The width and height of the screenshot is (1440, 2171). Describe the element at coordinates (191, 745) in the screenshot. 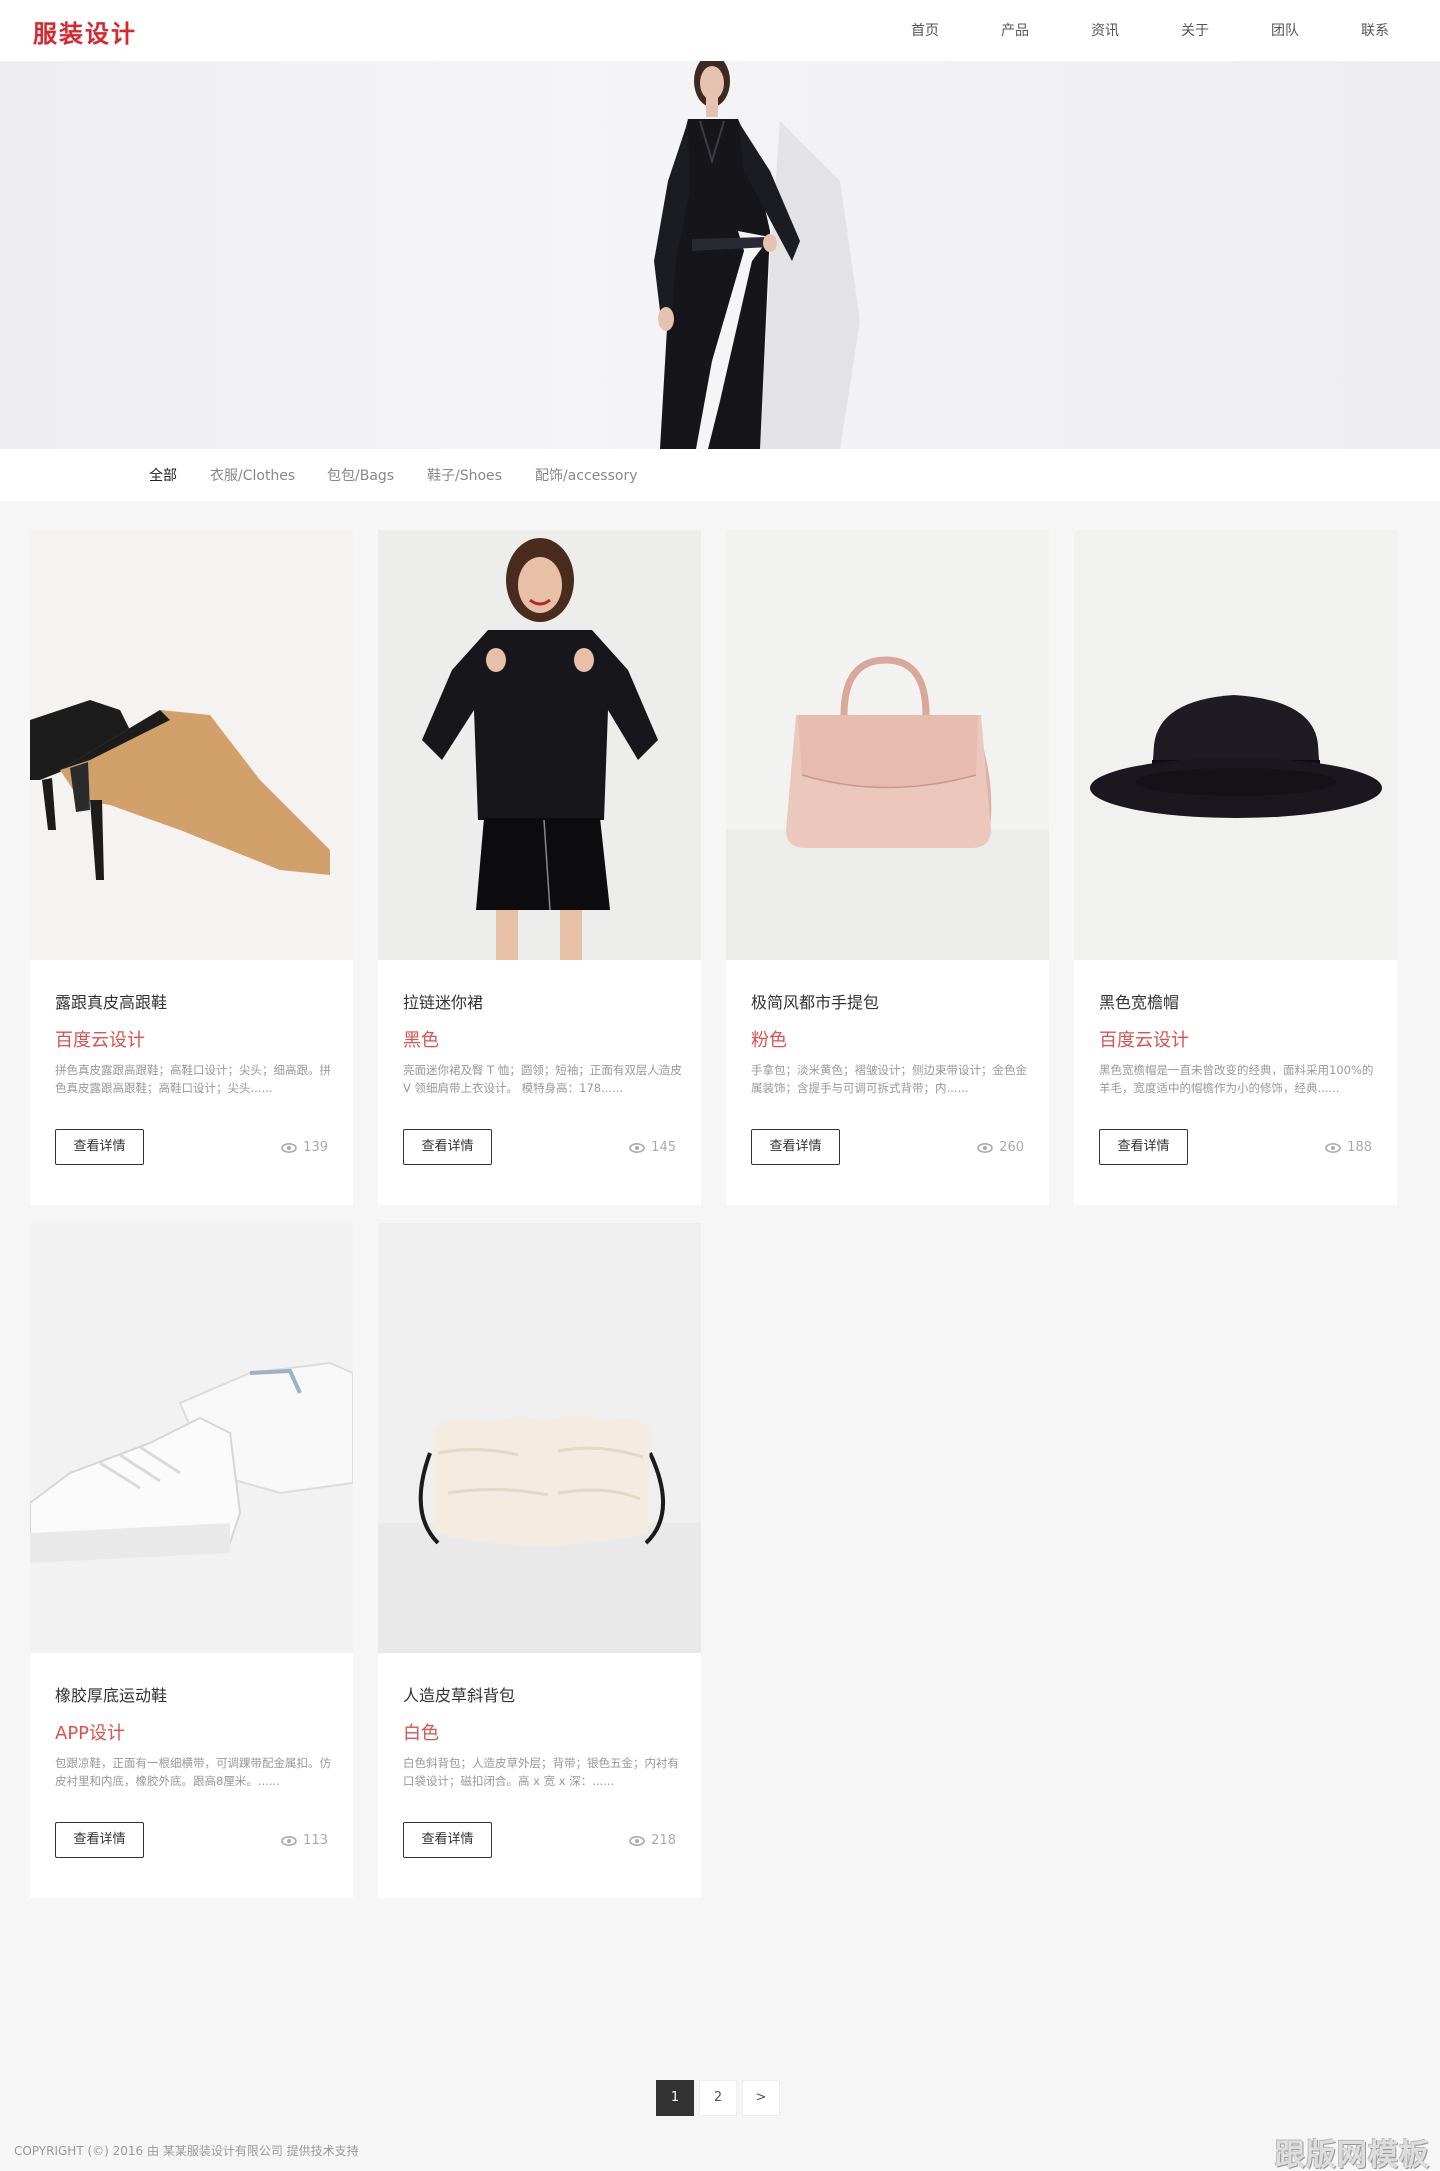

I see `product-image-camel-heels` at that location.